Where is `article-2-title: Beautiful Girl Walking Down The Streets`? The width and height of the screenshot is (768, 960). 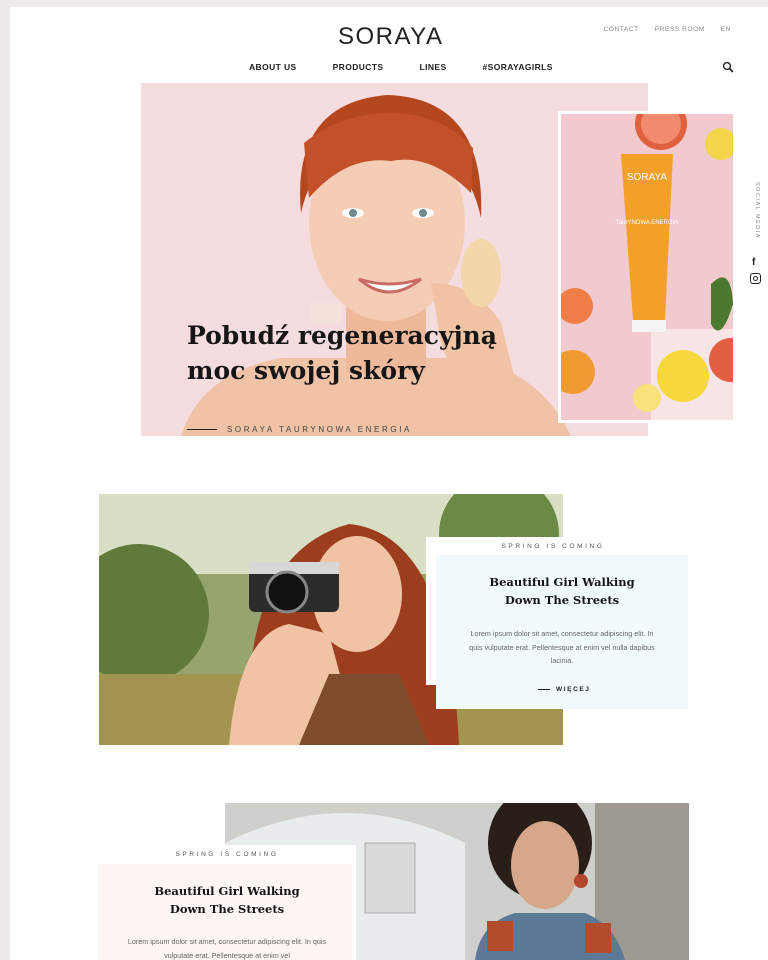 article-2-title: Beautiful Girl Walking Down The Streets is located at coordinates (227, 900).